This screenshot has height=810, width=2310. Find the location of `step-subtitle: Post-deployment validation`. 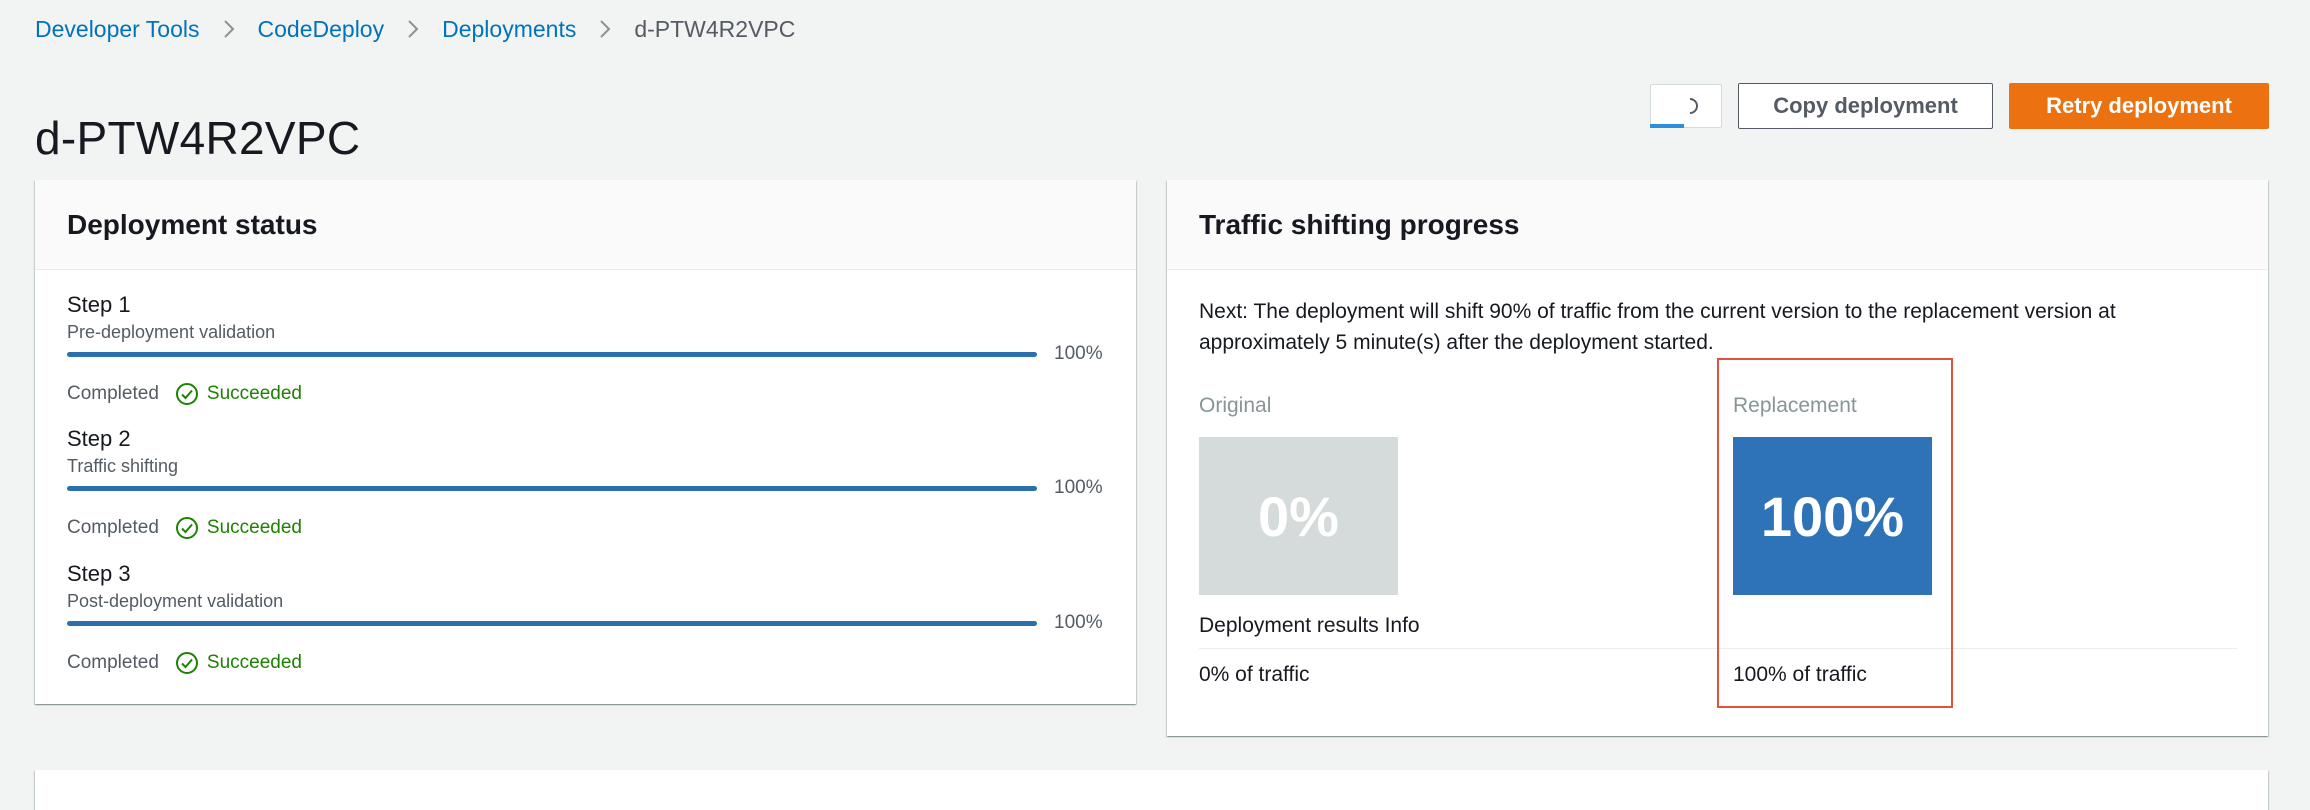

step-subtitle: Post-deployment validation is located at coordinates (175, 601).